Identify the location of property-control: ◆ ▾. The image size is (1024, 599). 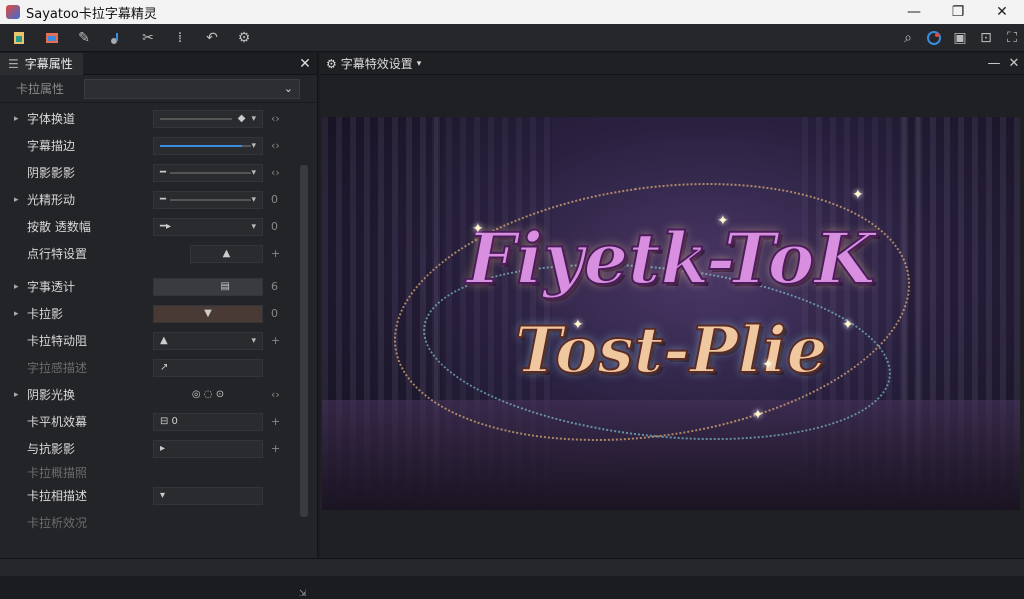
(208, 118).